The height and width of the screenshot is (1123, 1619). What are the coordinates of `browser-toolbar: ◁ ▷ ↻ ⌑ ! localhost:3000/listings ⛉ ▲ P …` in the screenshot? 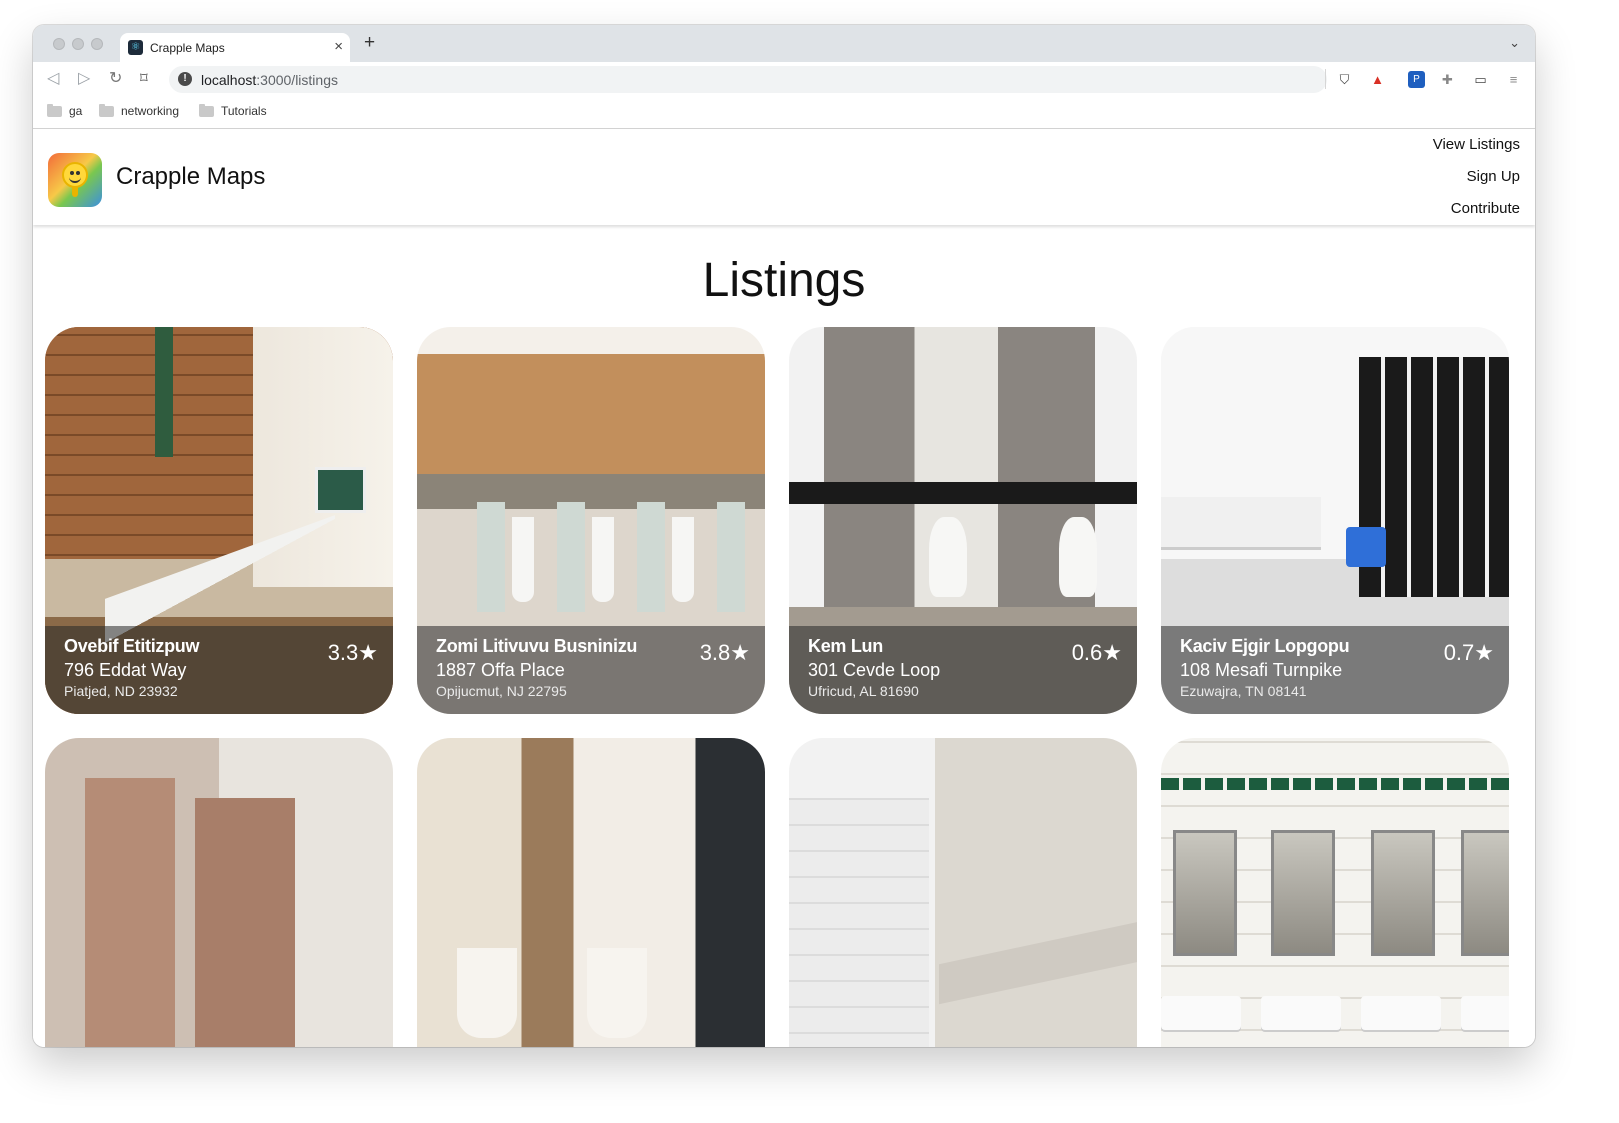 It's located at (784, 79).